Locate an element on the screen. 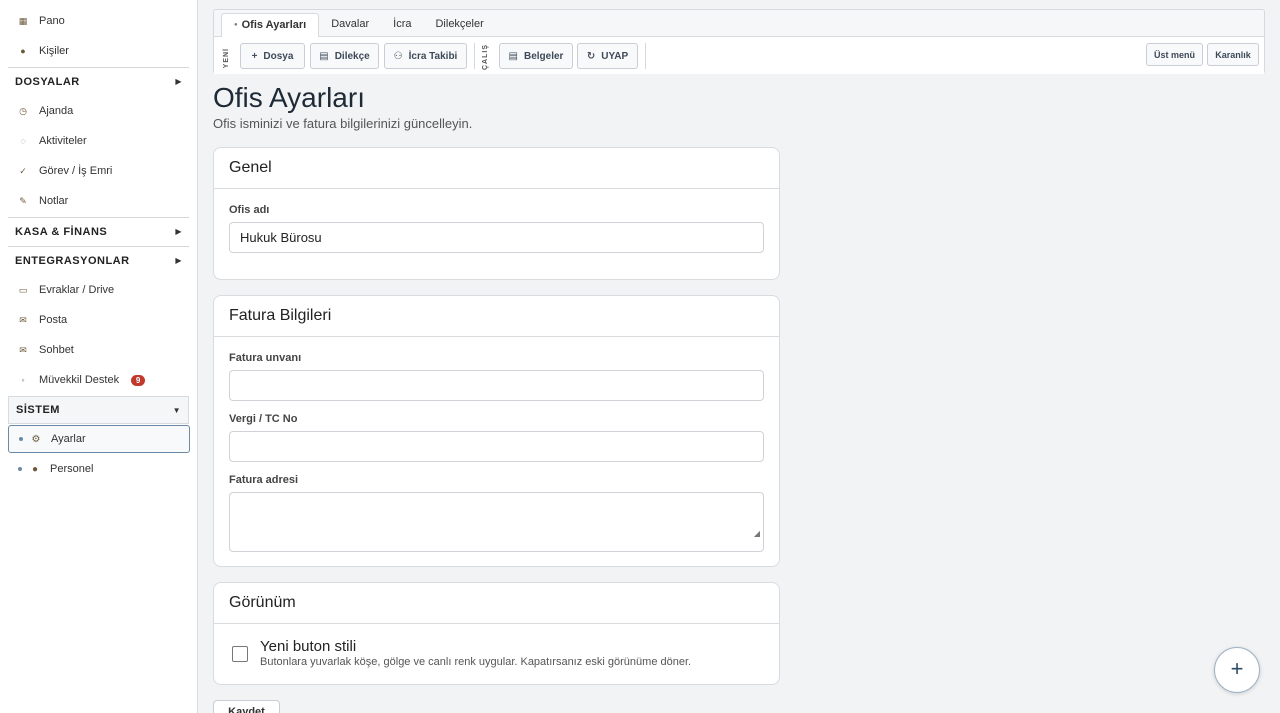 This screenshot has width=1280, height=713. dashboard-icon: ▦ is located at coordinates (23, 20).